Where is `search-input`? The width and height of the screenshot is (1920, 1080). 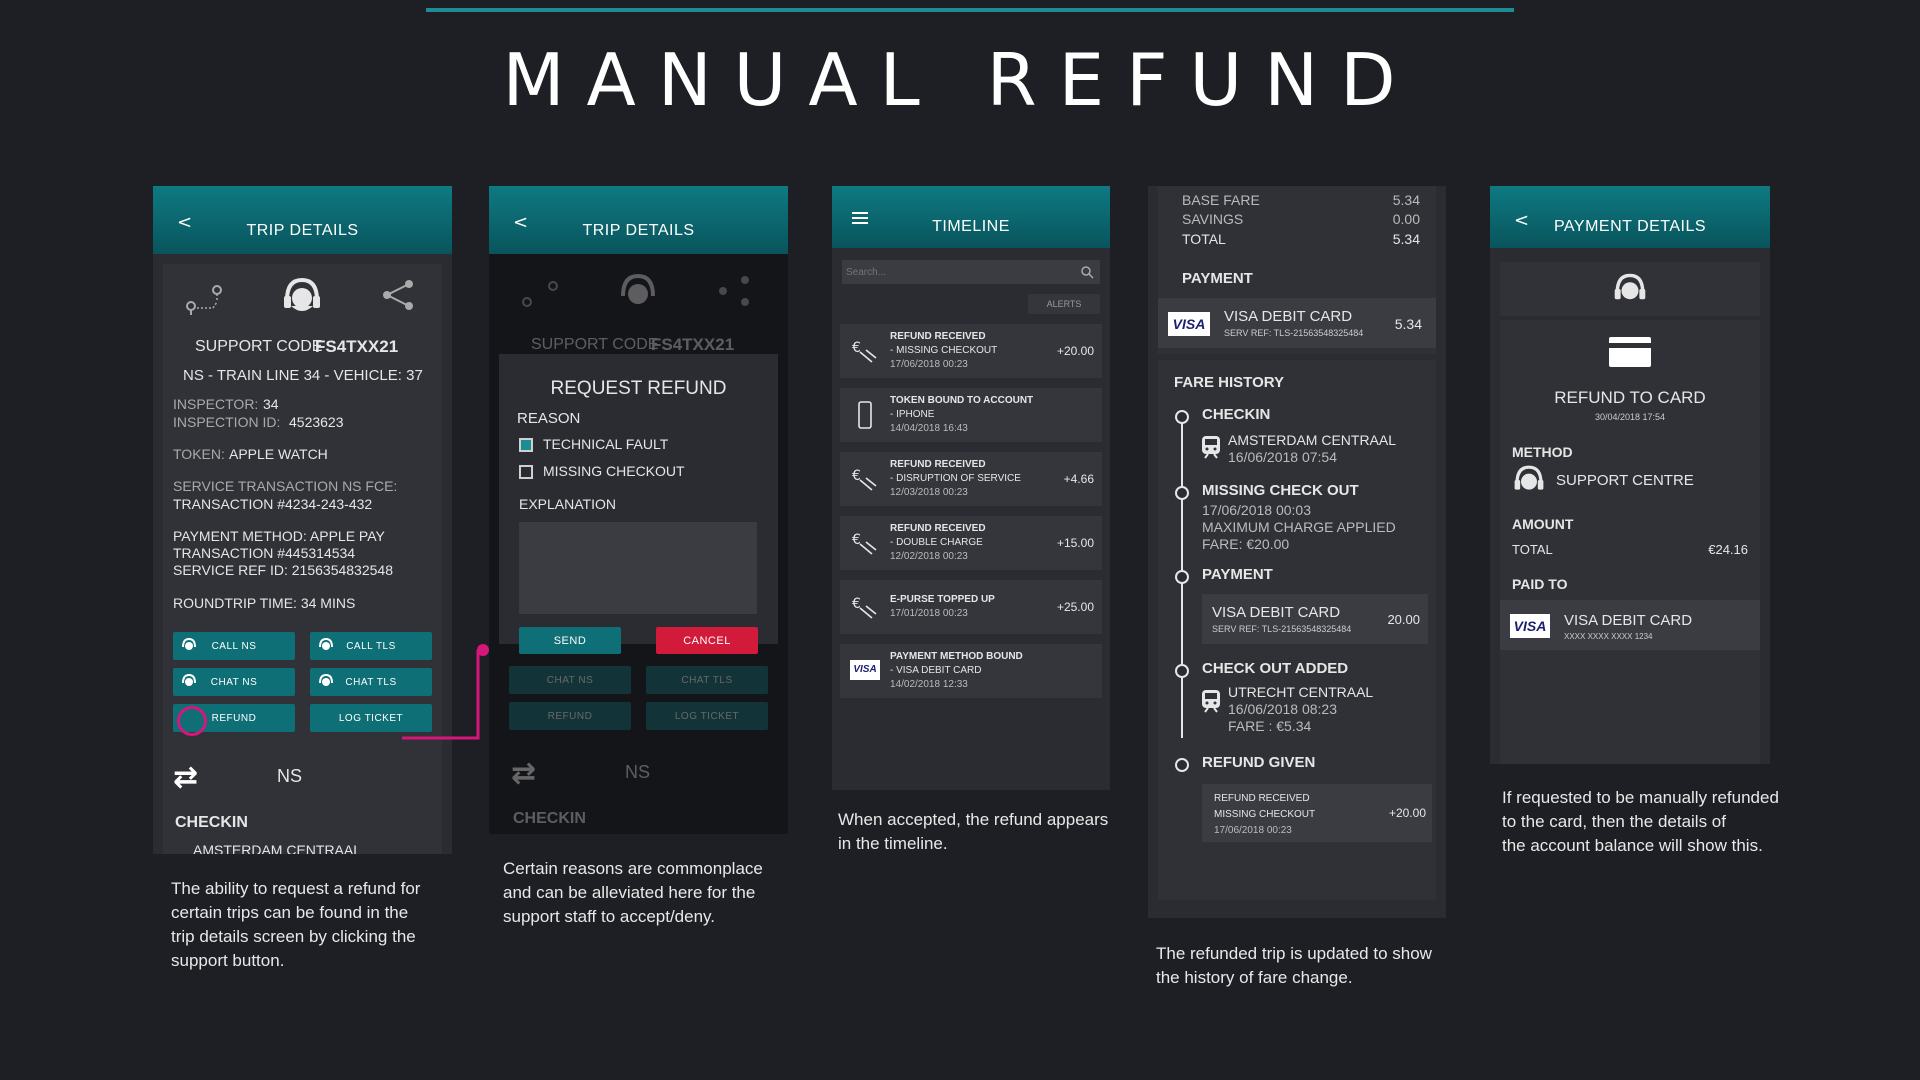 search-input is located at coordinates (956, 272).